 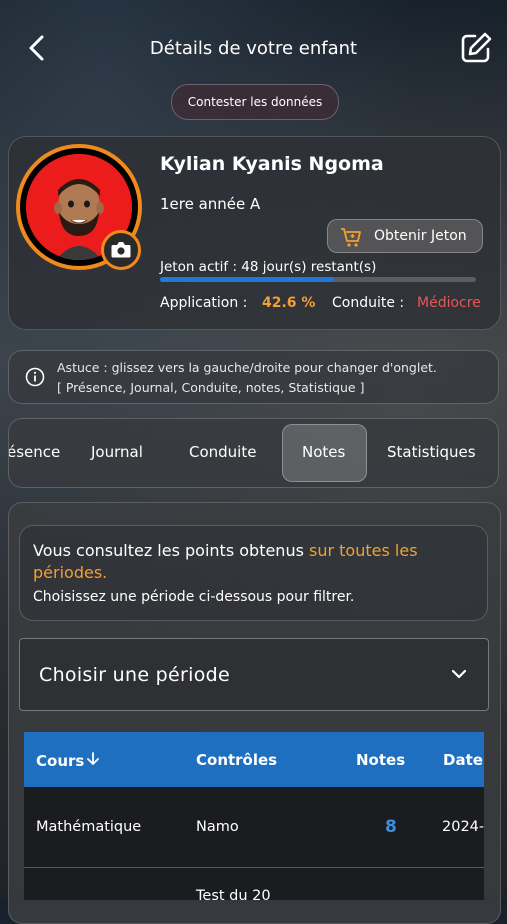 What do you see at coordinates (463, 760) in the screenshot?
I see `column-header-date: Date` at bounding box center [463, 760].